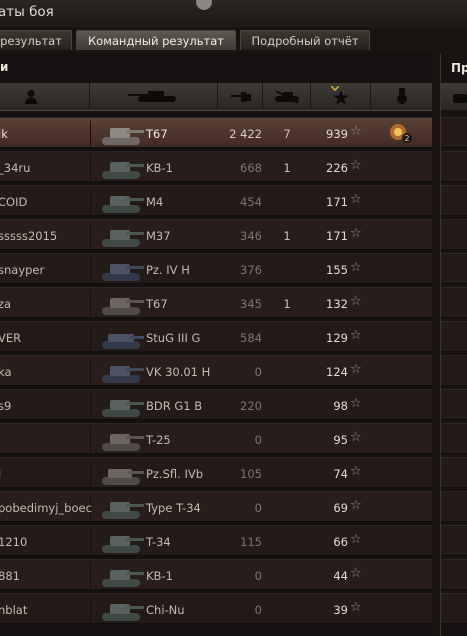 Image resolution: width=467 pixels, height=636 pixels. I want to click on damage-value: 668, so click(251, 168).